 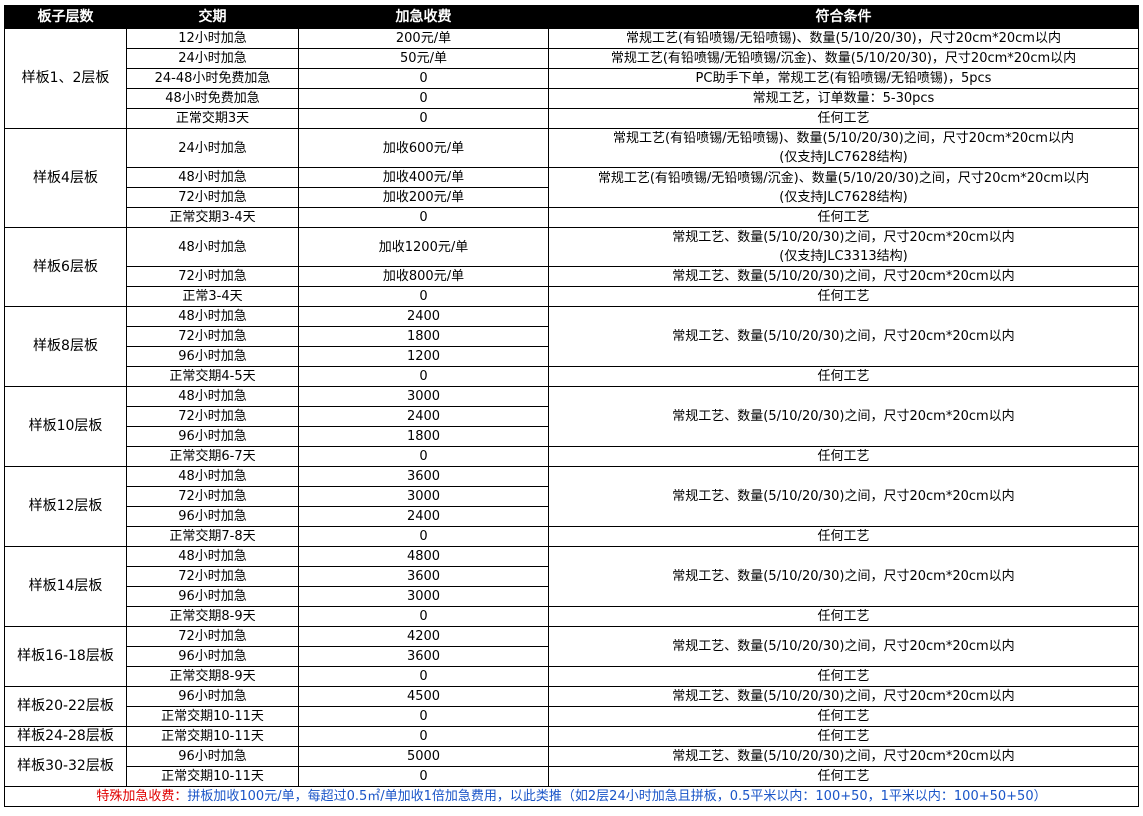 I want to click on condition-line: 常规工艺、数量(5/10/20/30)之间，尺寸20cm*20cm以内, so click(x=843, y=237).